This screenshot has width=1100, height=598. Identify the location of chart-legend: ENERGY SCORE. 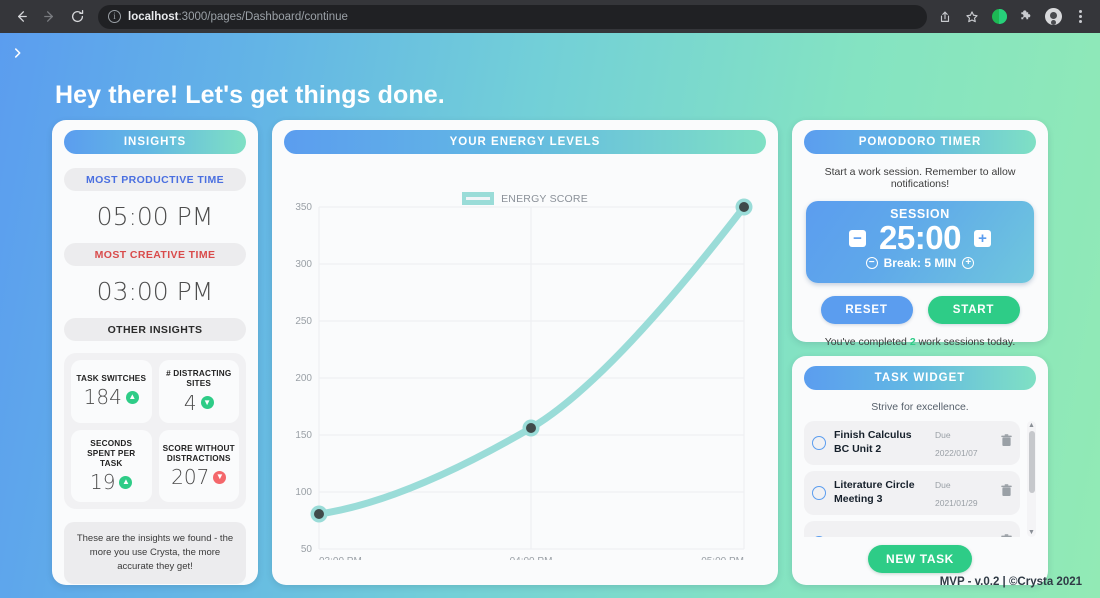
(525, 198).